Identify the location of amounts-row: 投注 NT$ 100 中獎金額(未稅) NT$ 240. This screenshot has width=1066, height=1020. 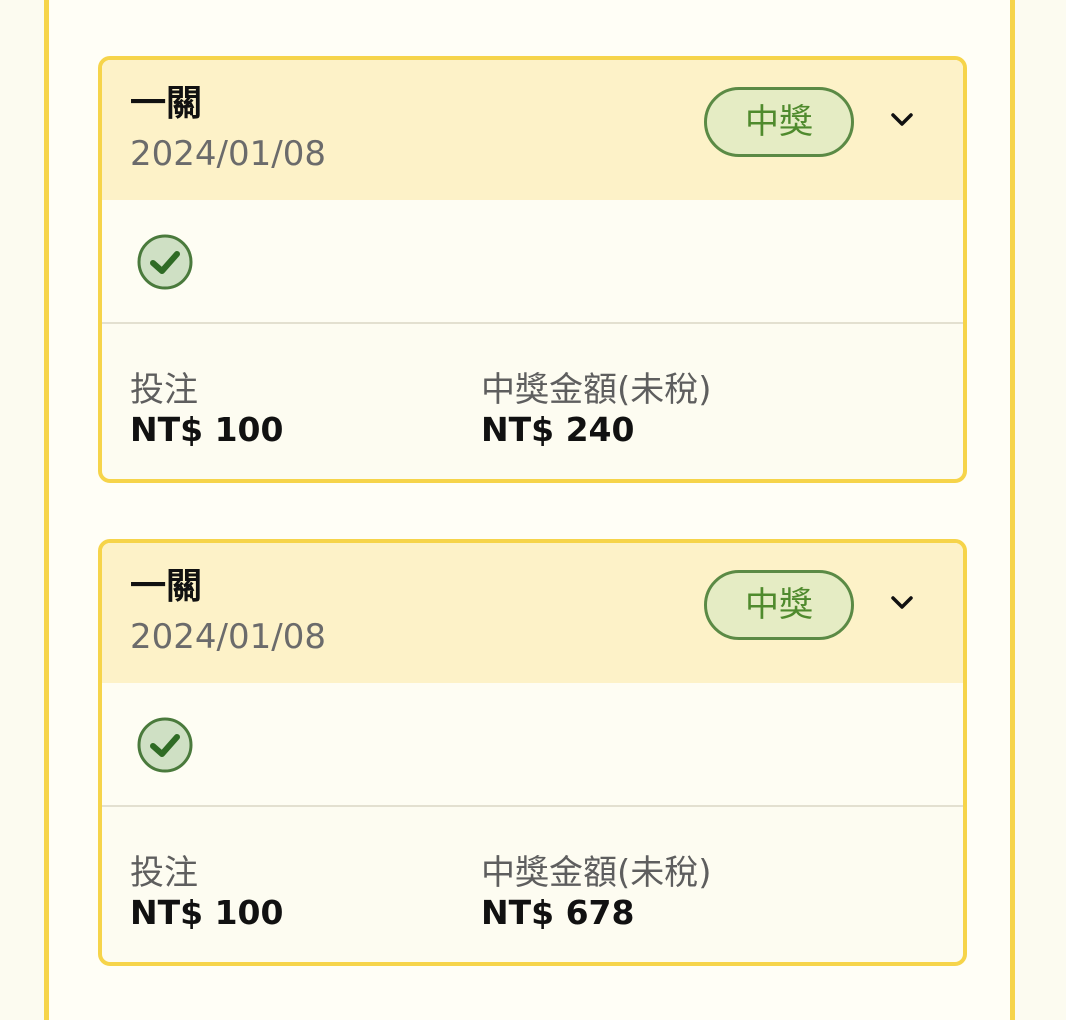
(532, 401).